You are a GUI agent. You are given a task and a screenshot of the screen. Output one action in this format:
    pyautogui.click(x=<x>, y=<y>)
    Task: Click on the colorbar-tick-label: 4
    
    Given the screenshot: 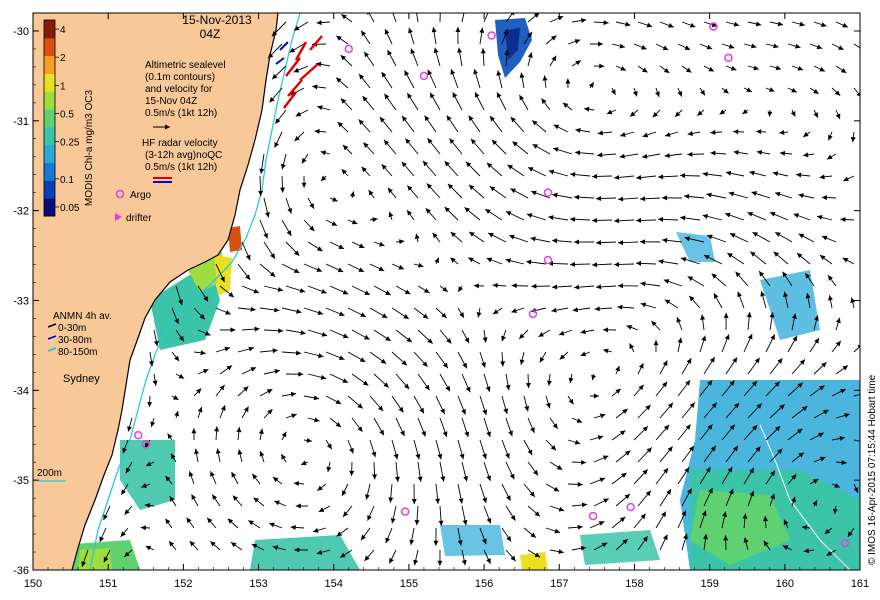 What is the action you would take?
    pyautogui.click(x=63, y=30)
    